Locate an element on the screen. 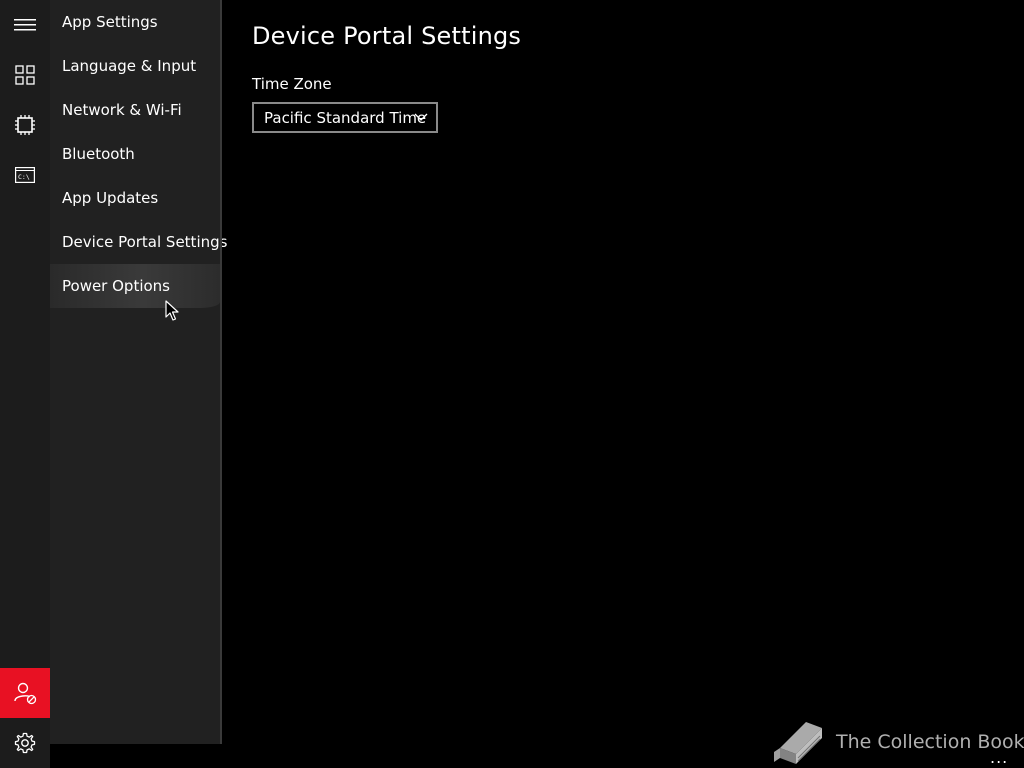  chip-icon is located at coordinates (25, 125).